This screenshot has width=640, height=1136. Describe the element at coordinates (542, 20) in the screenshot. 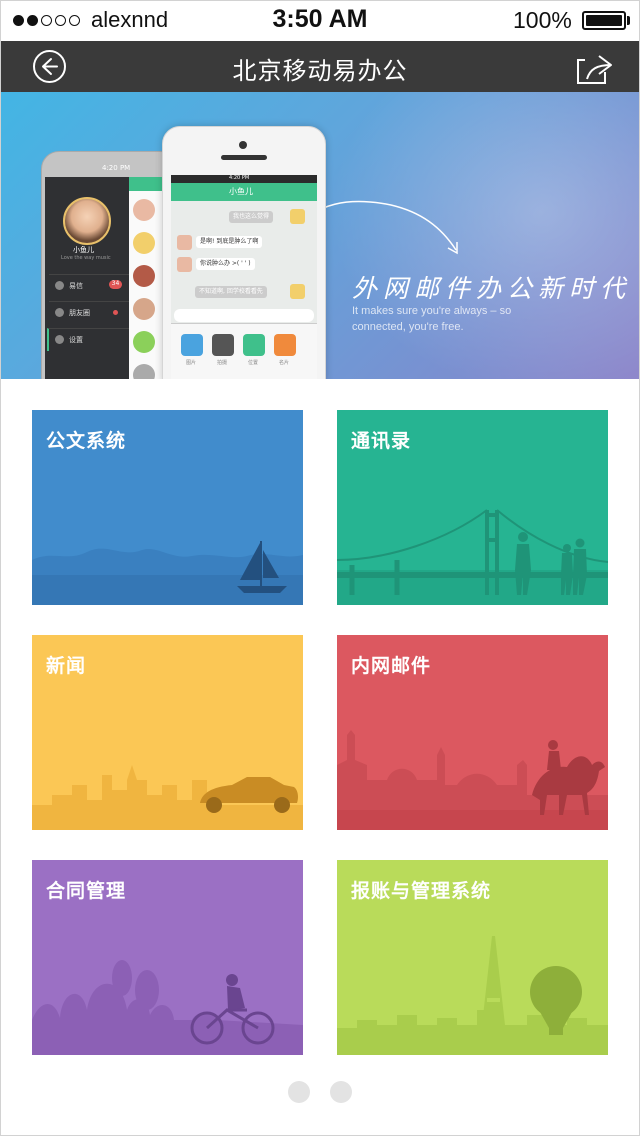

I see `battery-percent: 100%` at that location.